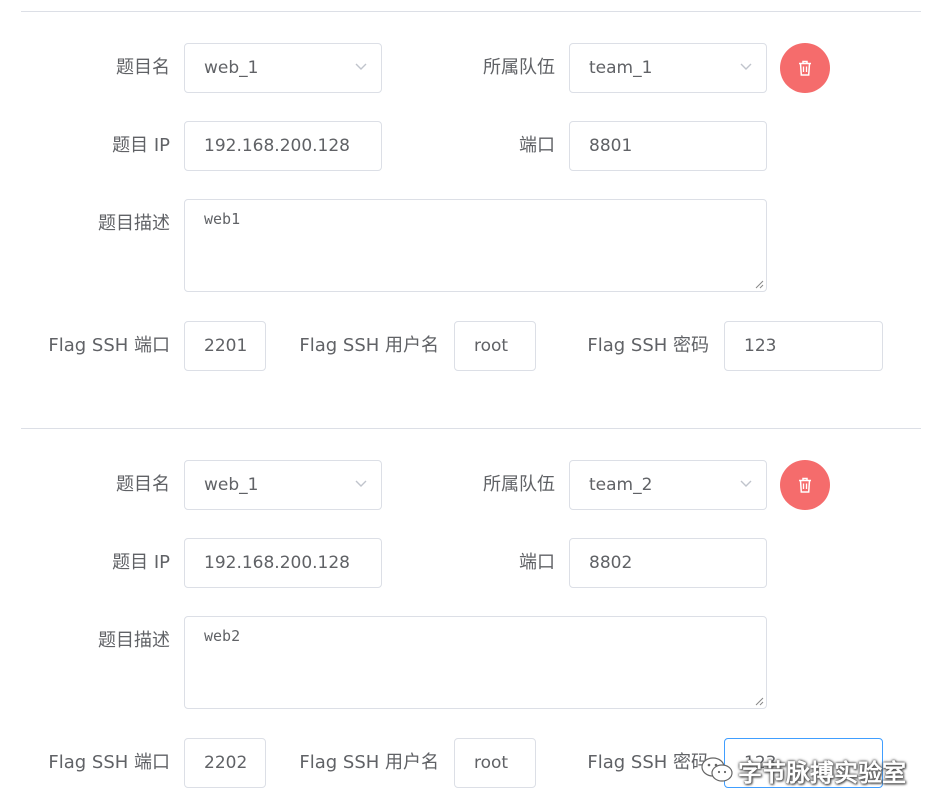 The height and width of the screenshot is (810, 939). What do you see at coordinates (475, 245) in the screenshot?
I see `desc-textarea: web1` at bounding box center [475, 245].